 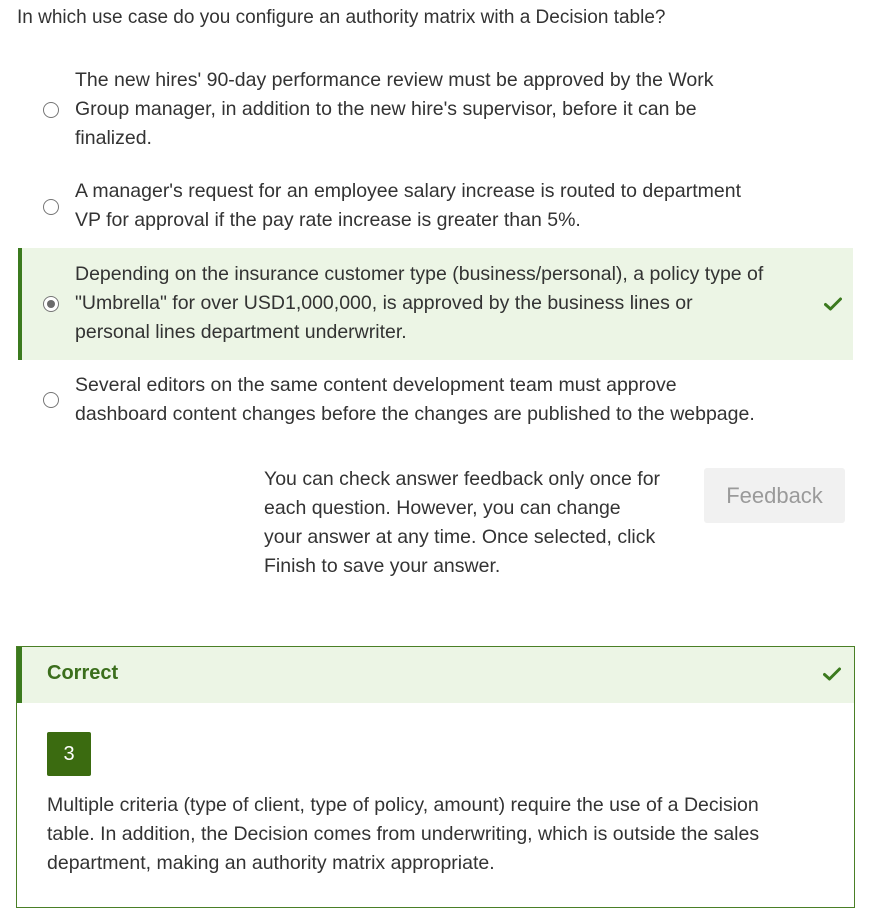 What do you see at coordinates (435, 675) in the screenshot?
I see `result-header: Correct` at bounding box center [435, 675].